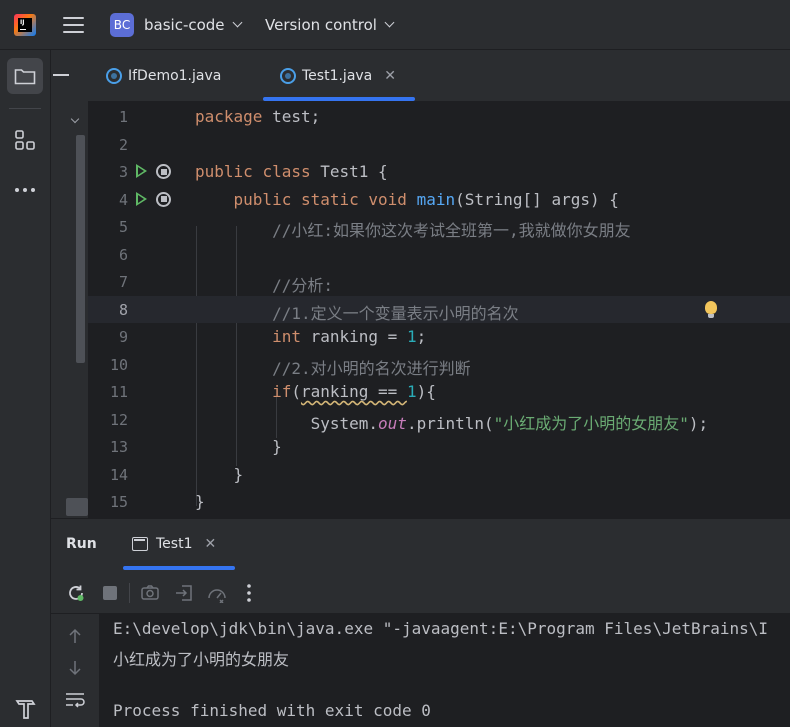  What do you see at coordinates (371, 368) in the screenshot?
I see `comment: //2.对小明的名次进行判断` at bounding box center [371, 368].